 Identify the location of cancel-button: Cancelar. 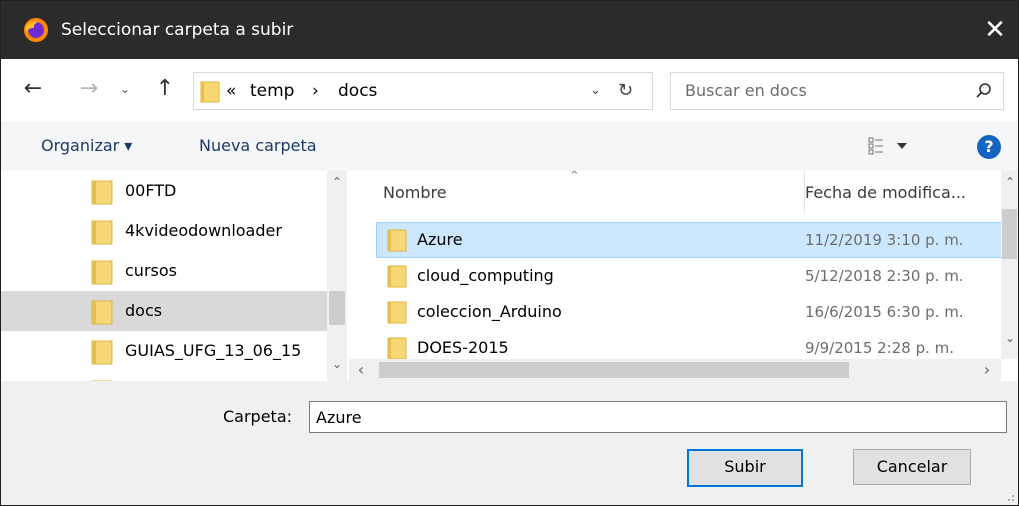
(912, 467).